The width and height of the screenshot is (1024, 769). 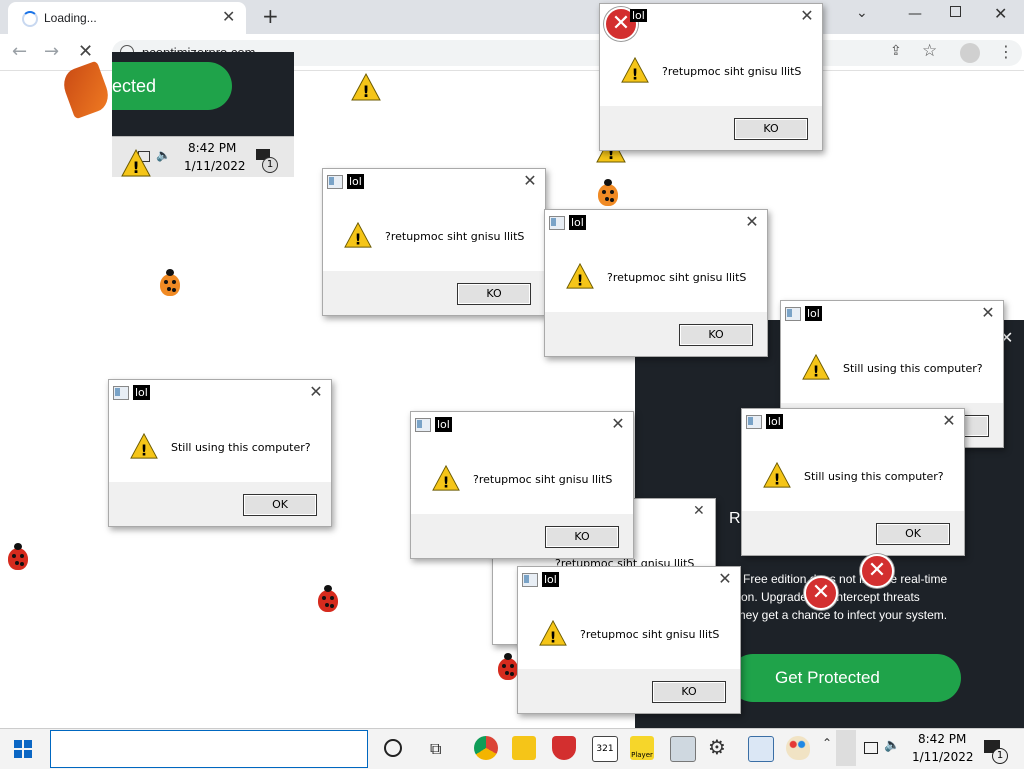 I want to click on windows-app-icon, so click(x=761, y=749).